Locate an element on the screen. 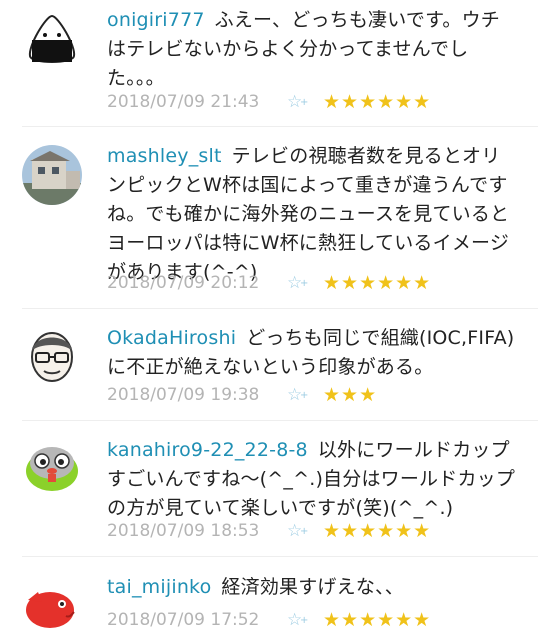 The width and height of the screenshot is (538, 640). timestamp: 2018/07/09 19:38 is located at coordinates (183, 395).